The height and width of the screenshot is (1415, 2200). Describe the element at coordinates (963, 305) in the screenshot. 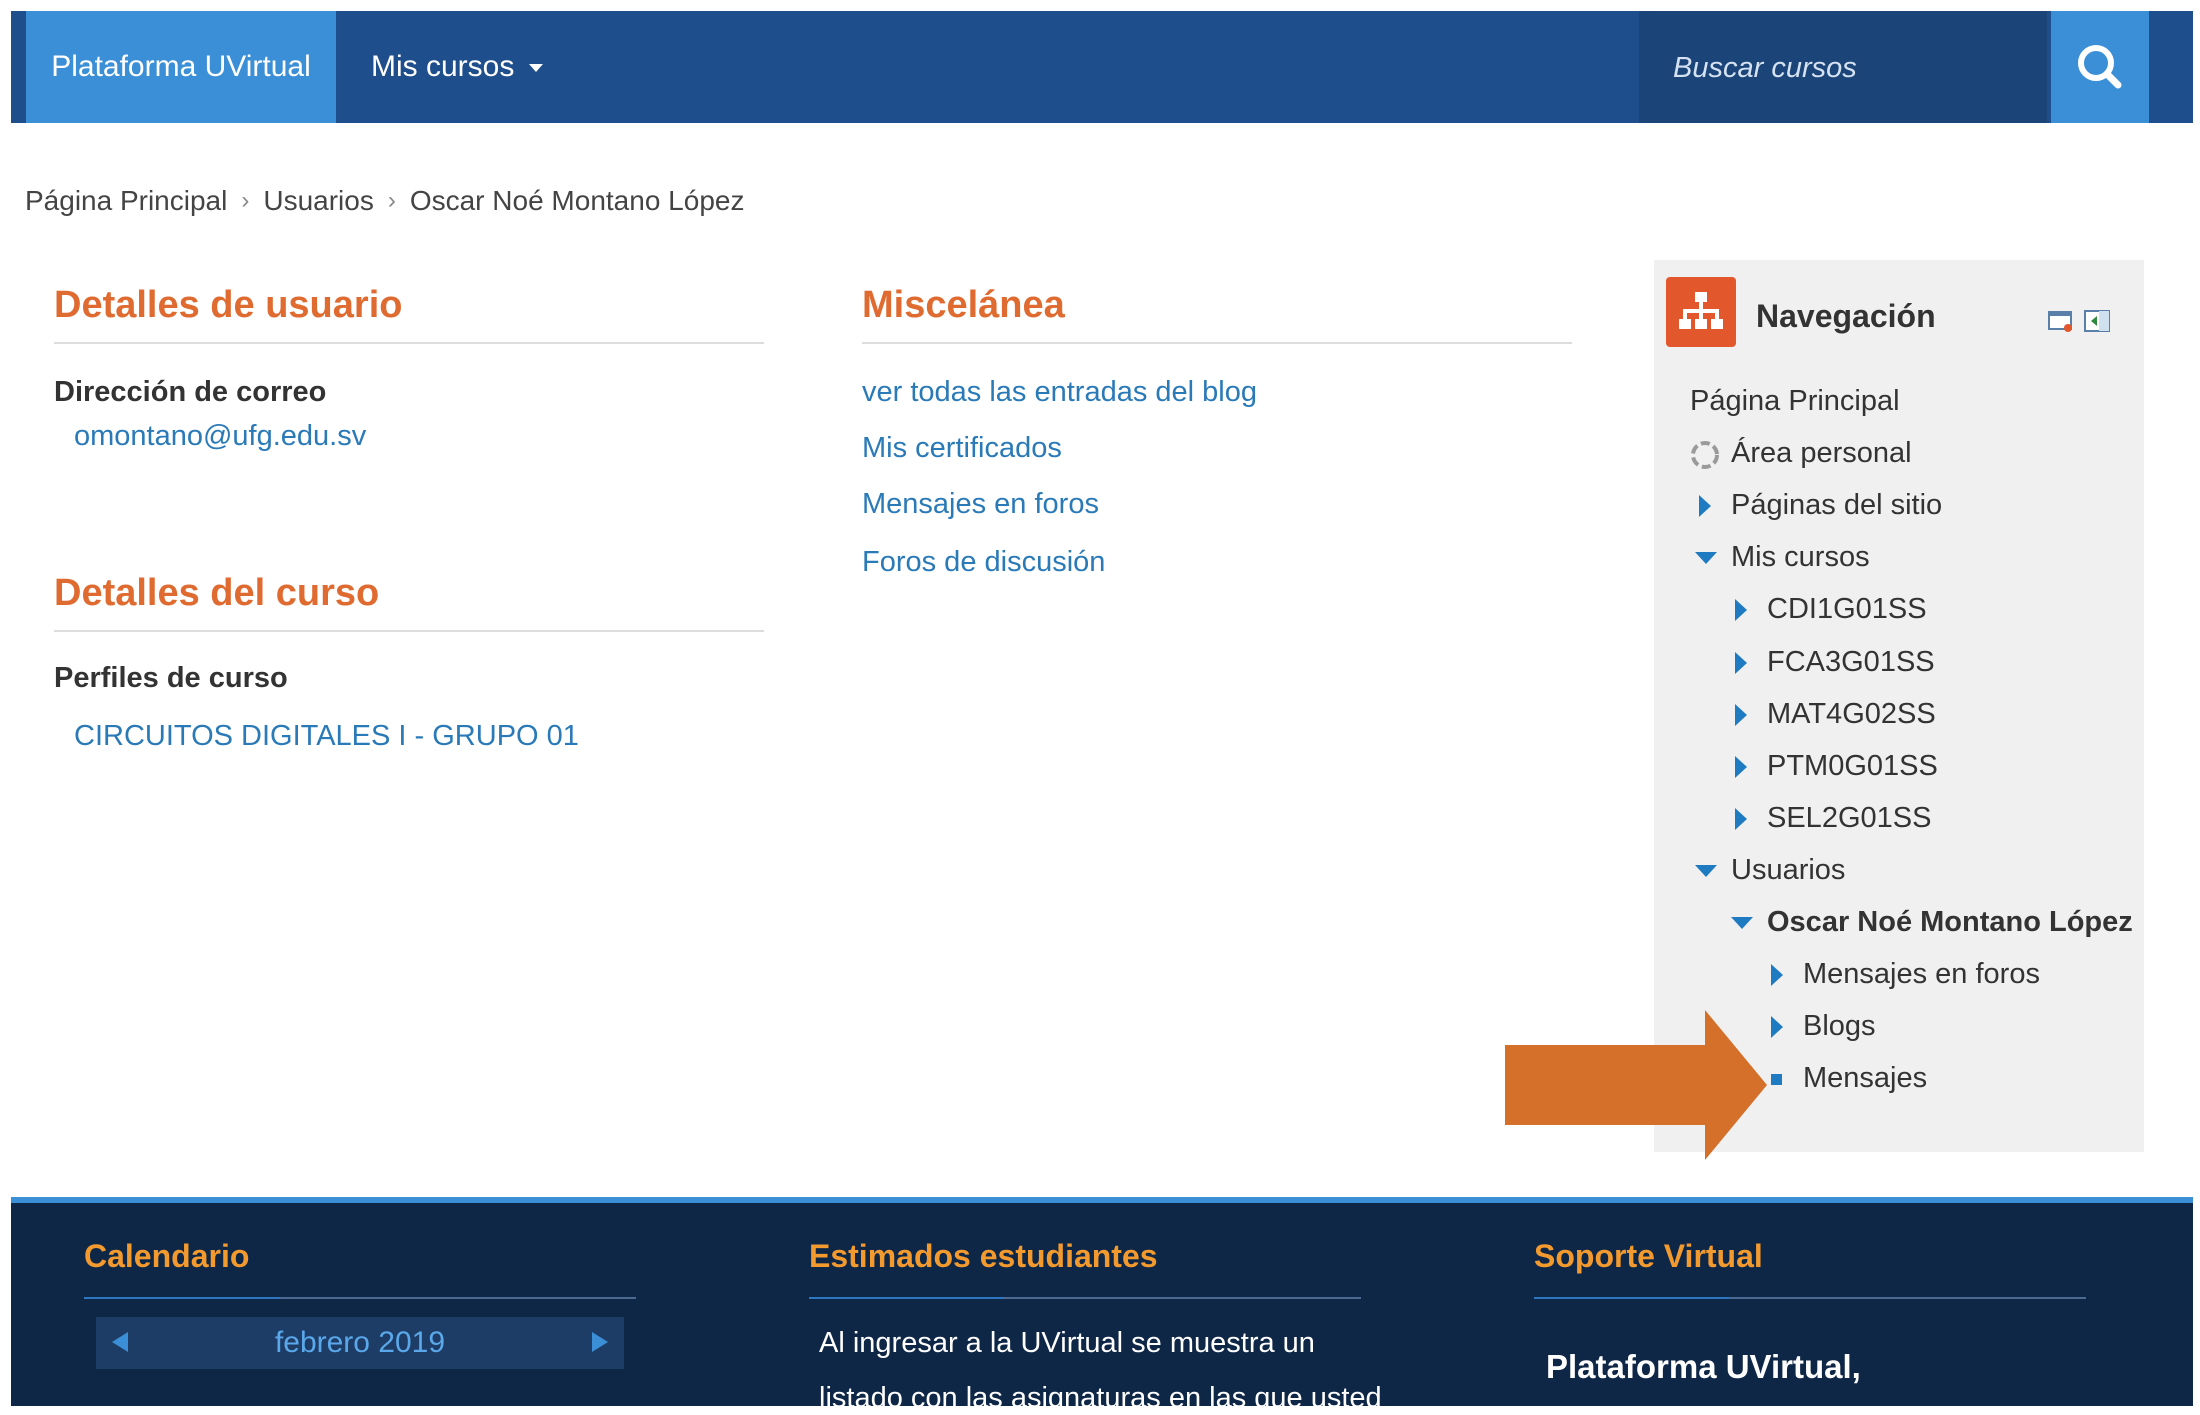

I see `misc-title: Miscelánea` at that location.